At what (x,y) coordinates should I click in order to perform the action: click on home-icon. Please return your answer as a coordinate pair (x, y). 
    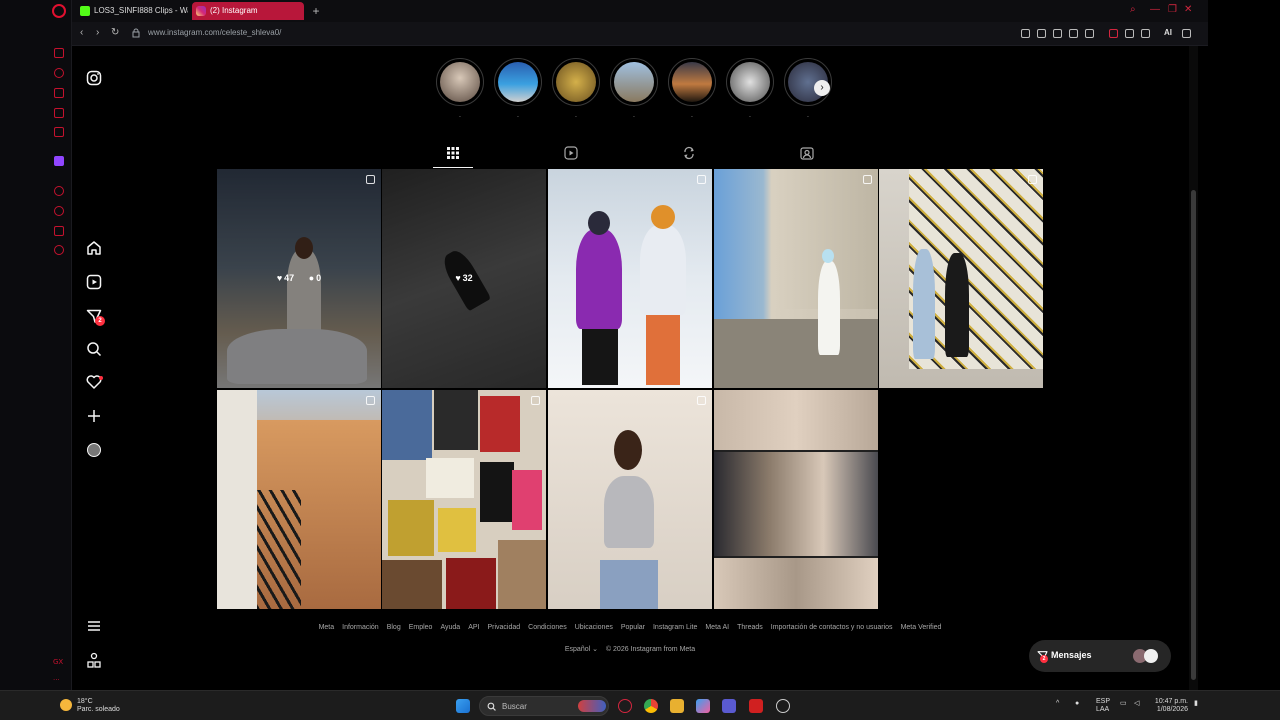
    Looking at the image, I should click on (94, 248).